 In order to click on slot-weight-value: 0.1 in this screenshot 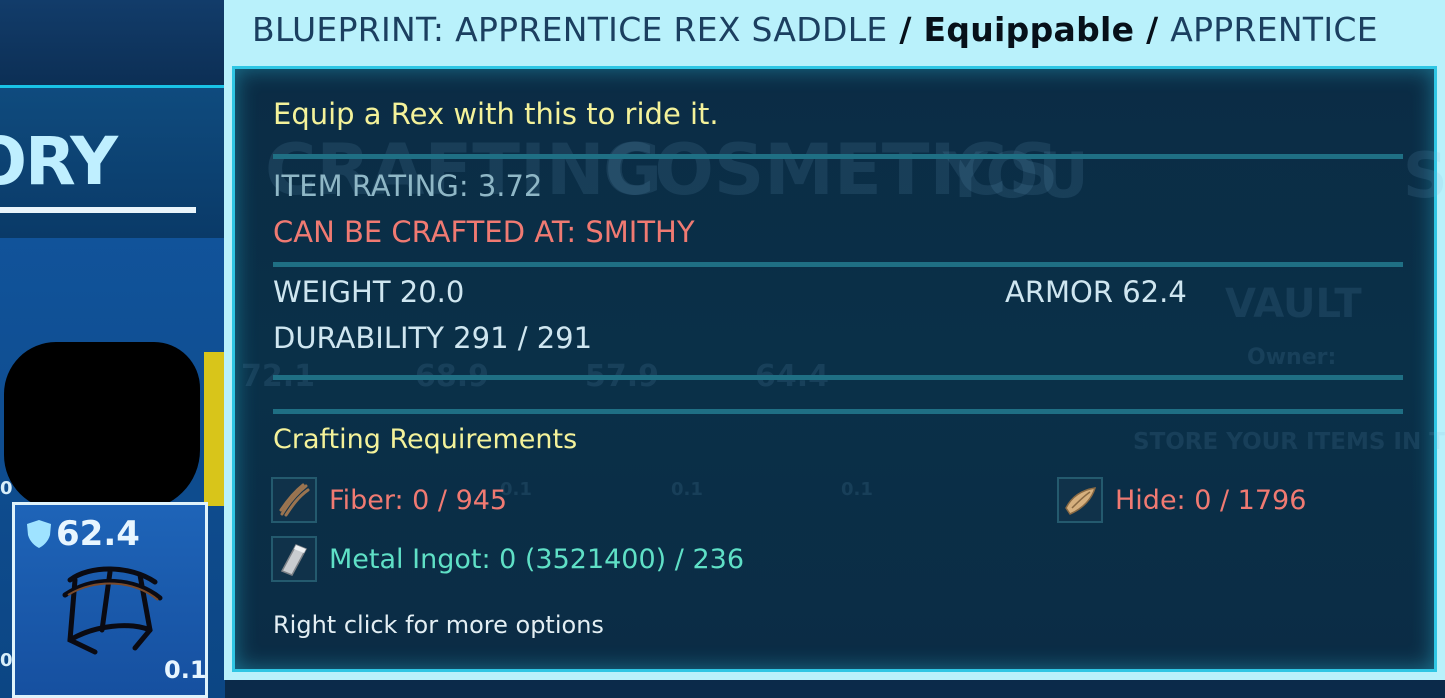, I will do `click(185, 670)`.